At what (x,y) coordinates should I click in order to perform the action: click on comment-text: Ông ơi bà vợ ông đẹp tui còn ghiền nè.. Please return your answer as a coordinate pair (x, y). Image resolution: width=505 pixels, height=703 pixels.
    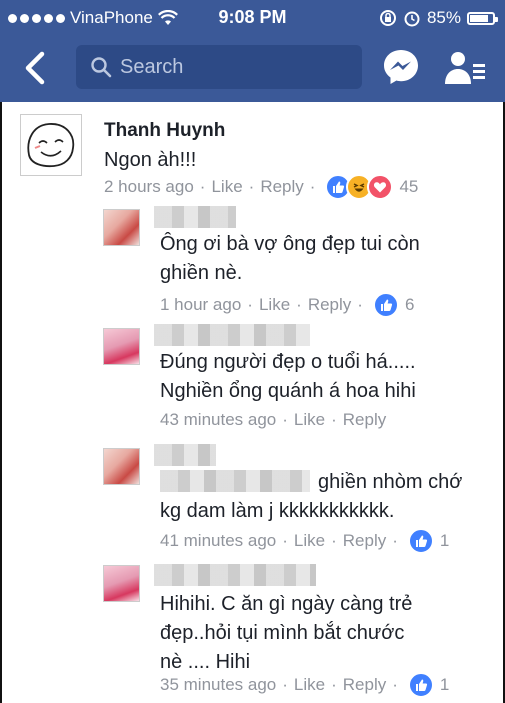
    Looking at the image, I should click on (290, 258).